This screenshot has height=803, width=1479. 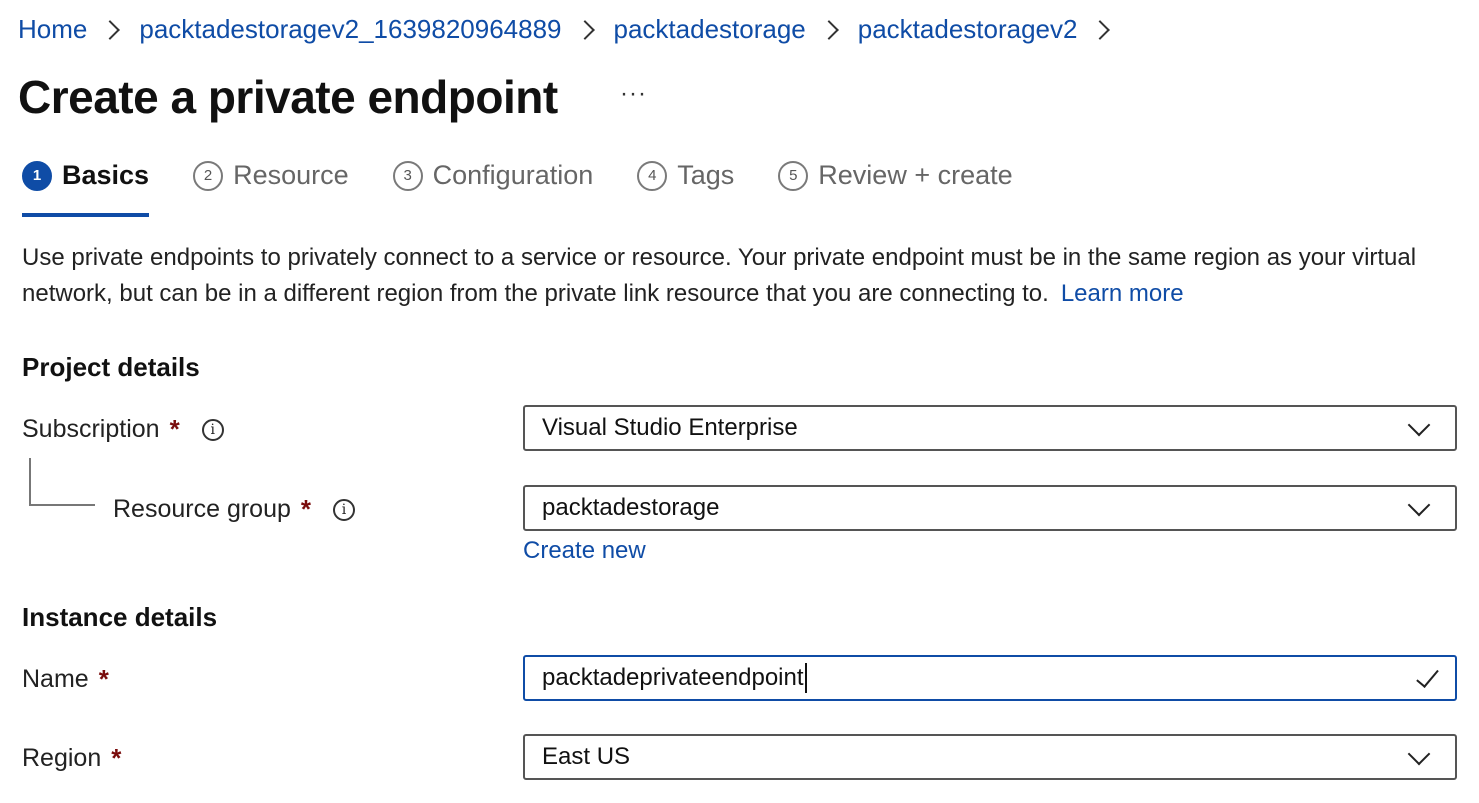 I want to click on region-value: East US, so click(x=586, y=756).